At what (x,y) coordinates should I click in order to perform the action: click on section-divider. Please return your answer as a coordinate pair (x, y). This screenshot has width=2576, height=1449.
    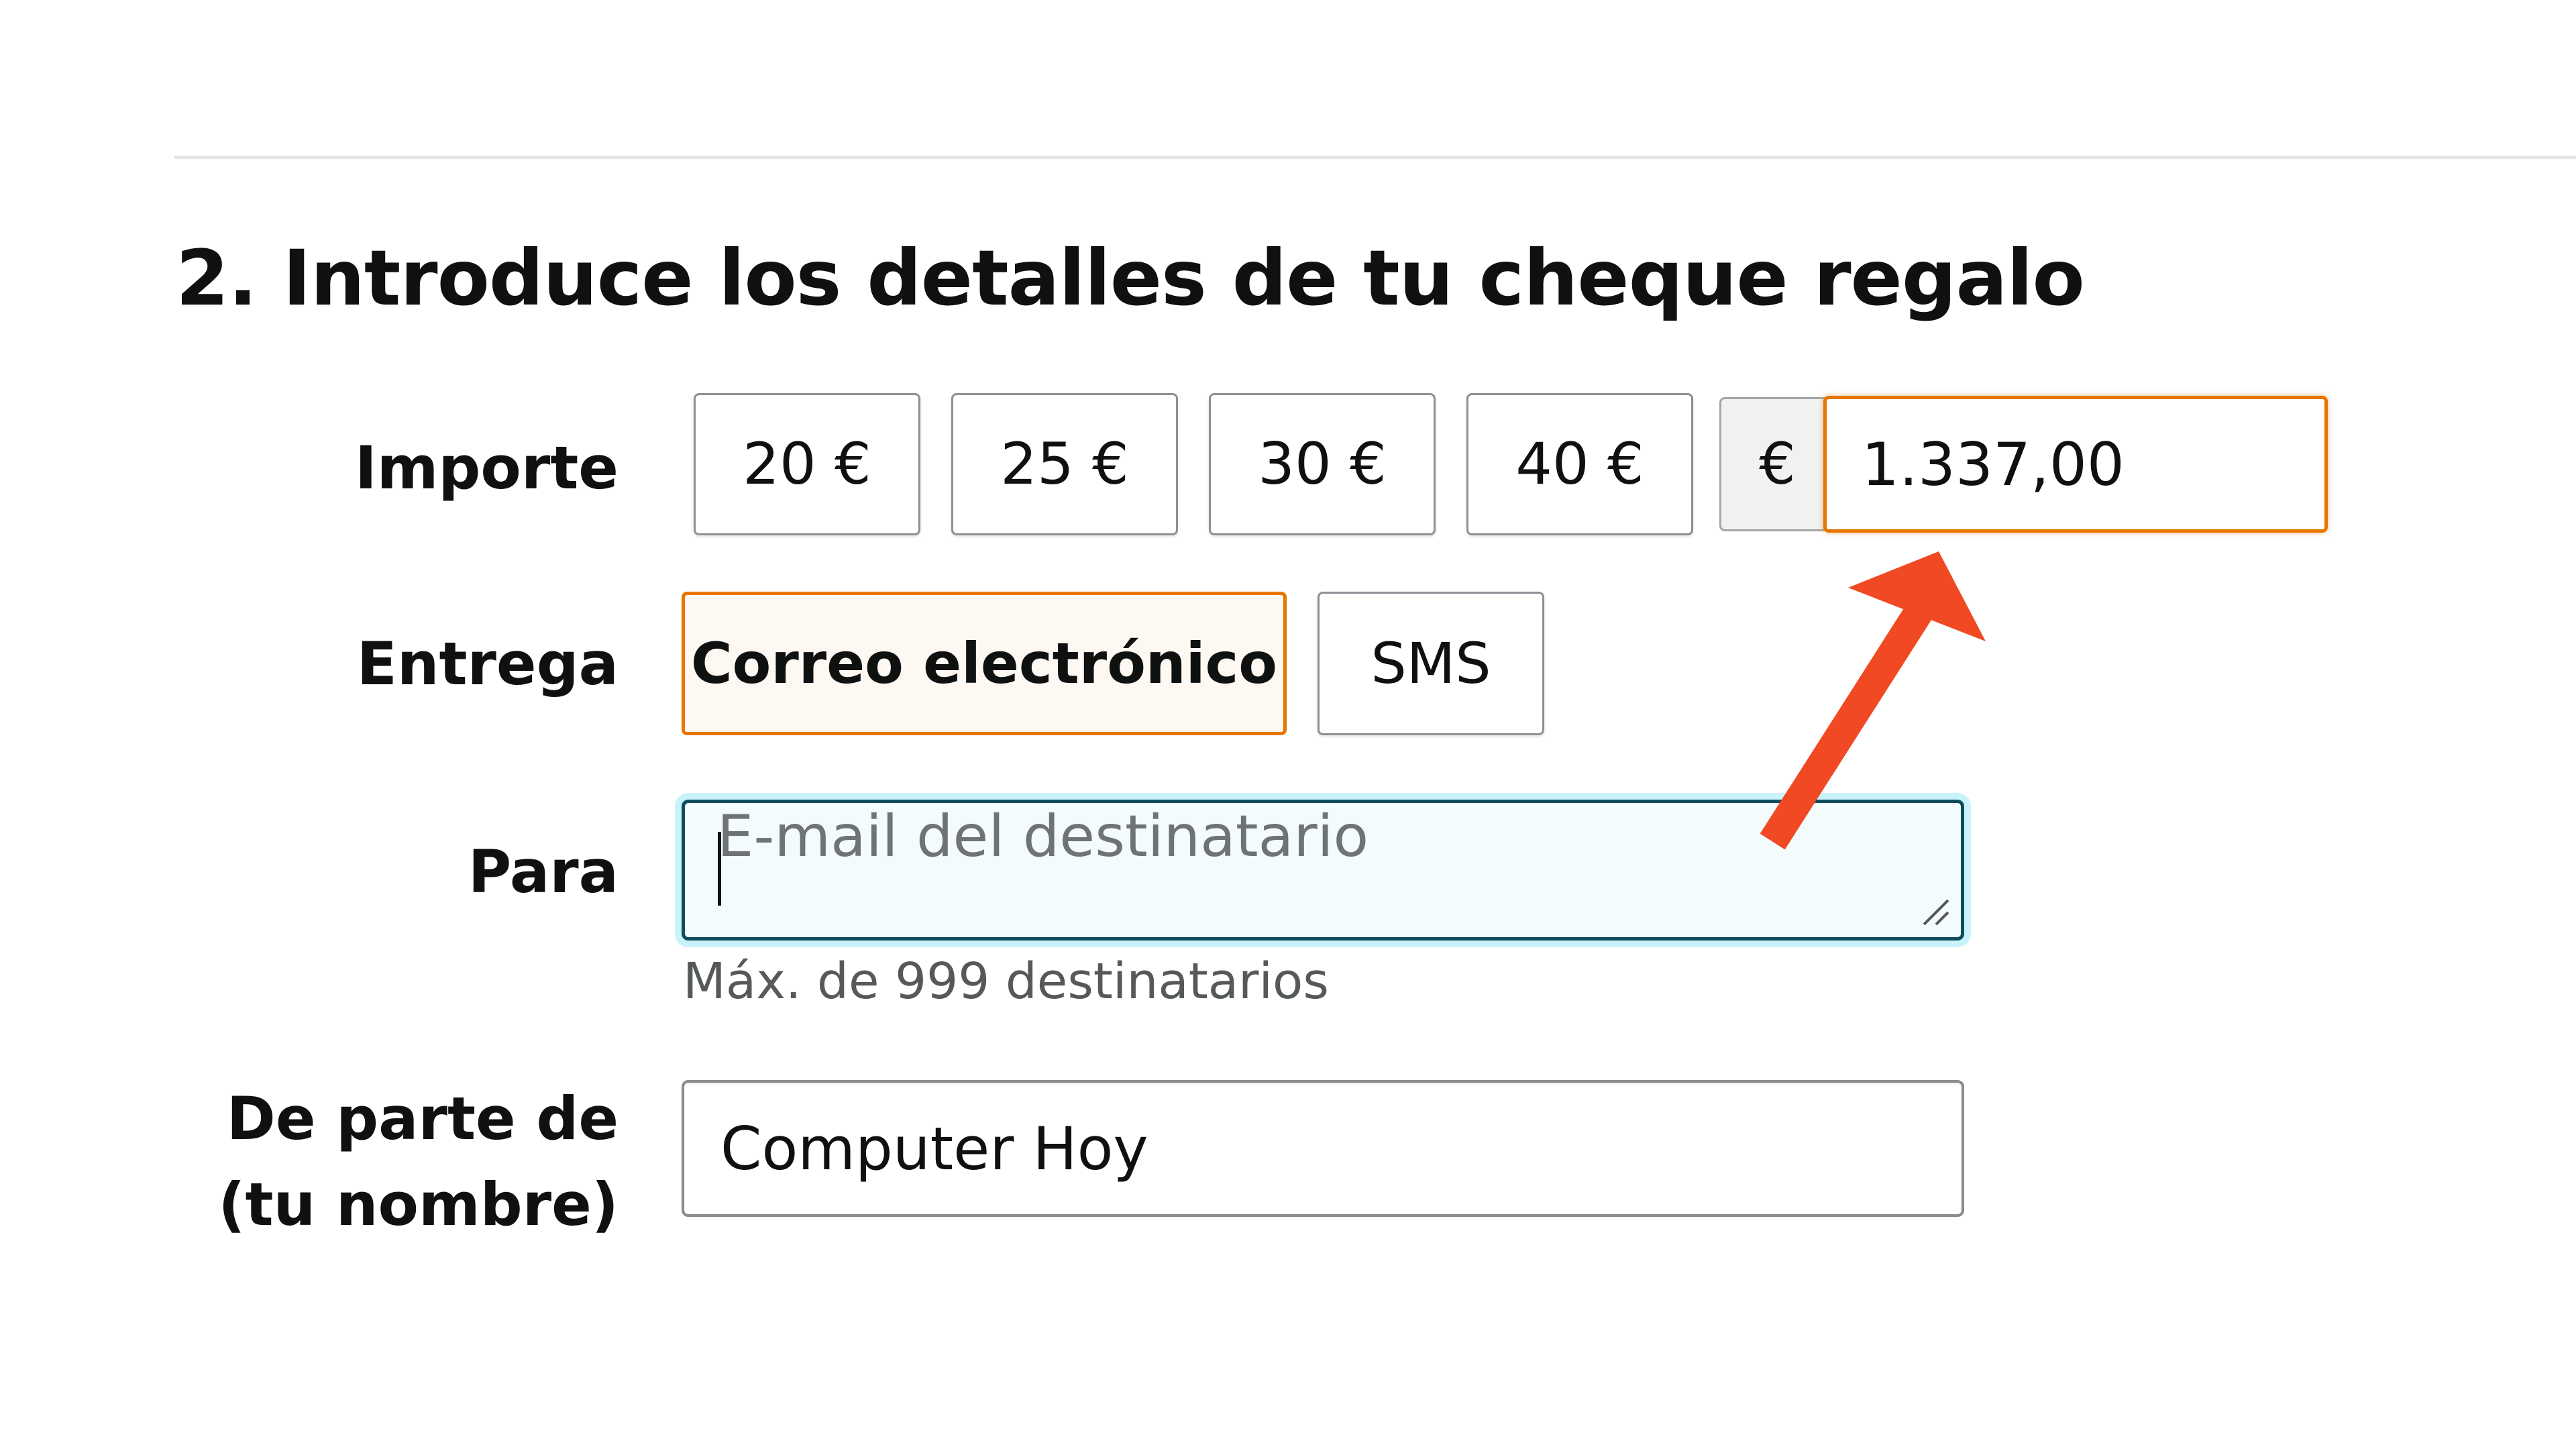
    Looking at the image, I should click on (1375, 157).